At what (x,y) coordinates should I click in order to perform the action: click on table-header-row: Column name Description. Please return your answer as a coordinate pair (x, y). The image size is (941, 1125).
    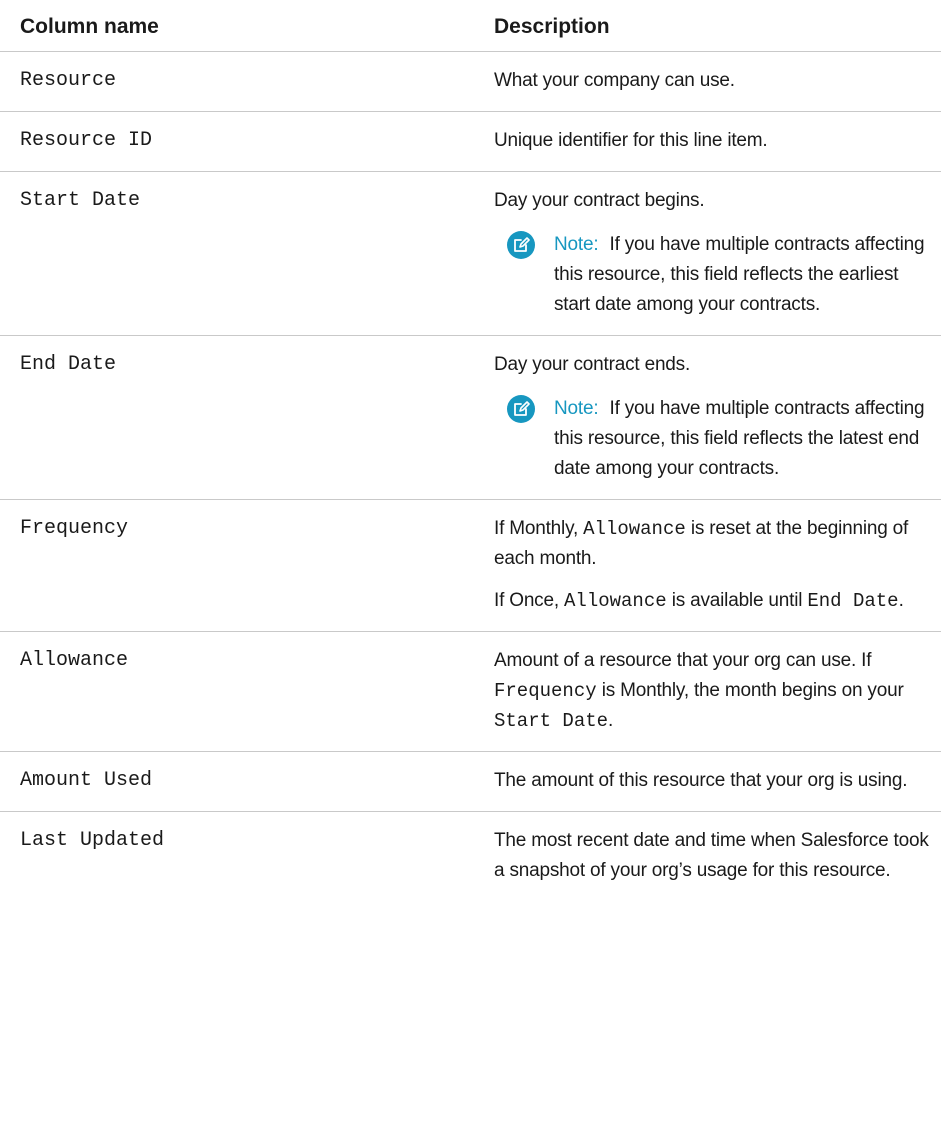
    Looking at the image, I should click on (470, 26).